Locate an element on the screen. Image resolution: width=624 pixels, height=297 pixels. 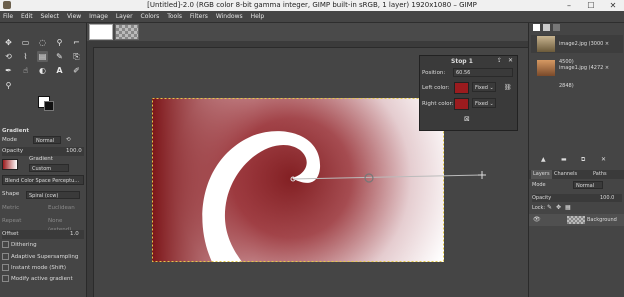
image-tabs is located at coordinates (307, 32).